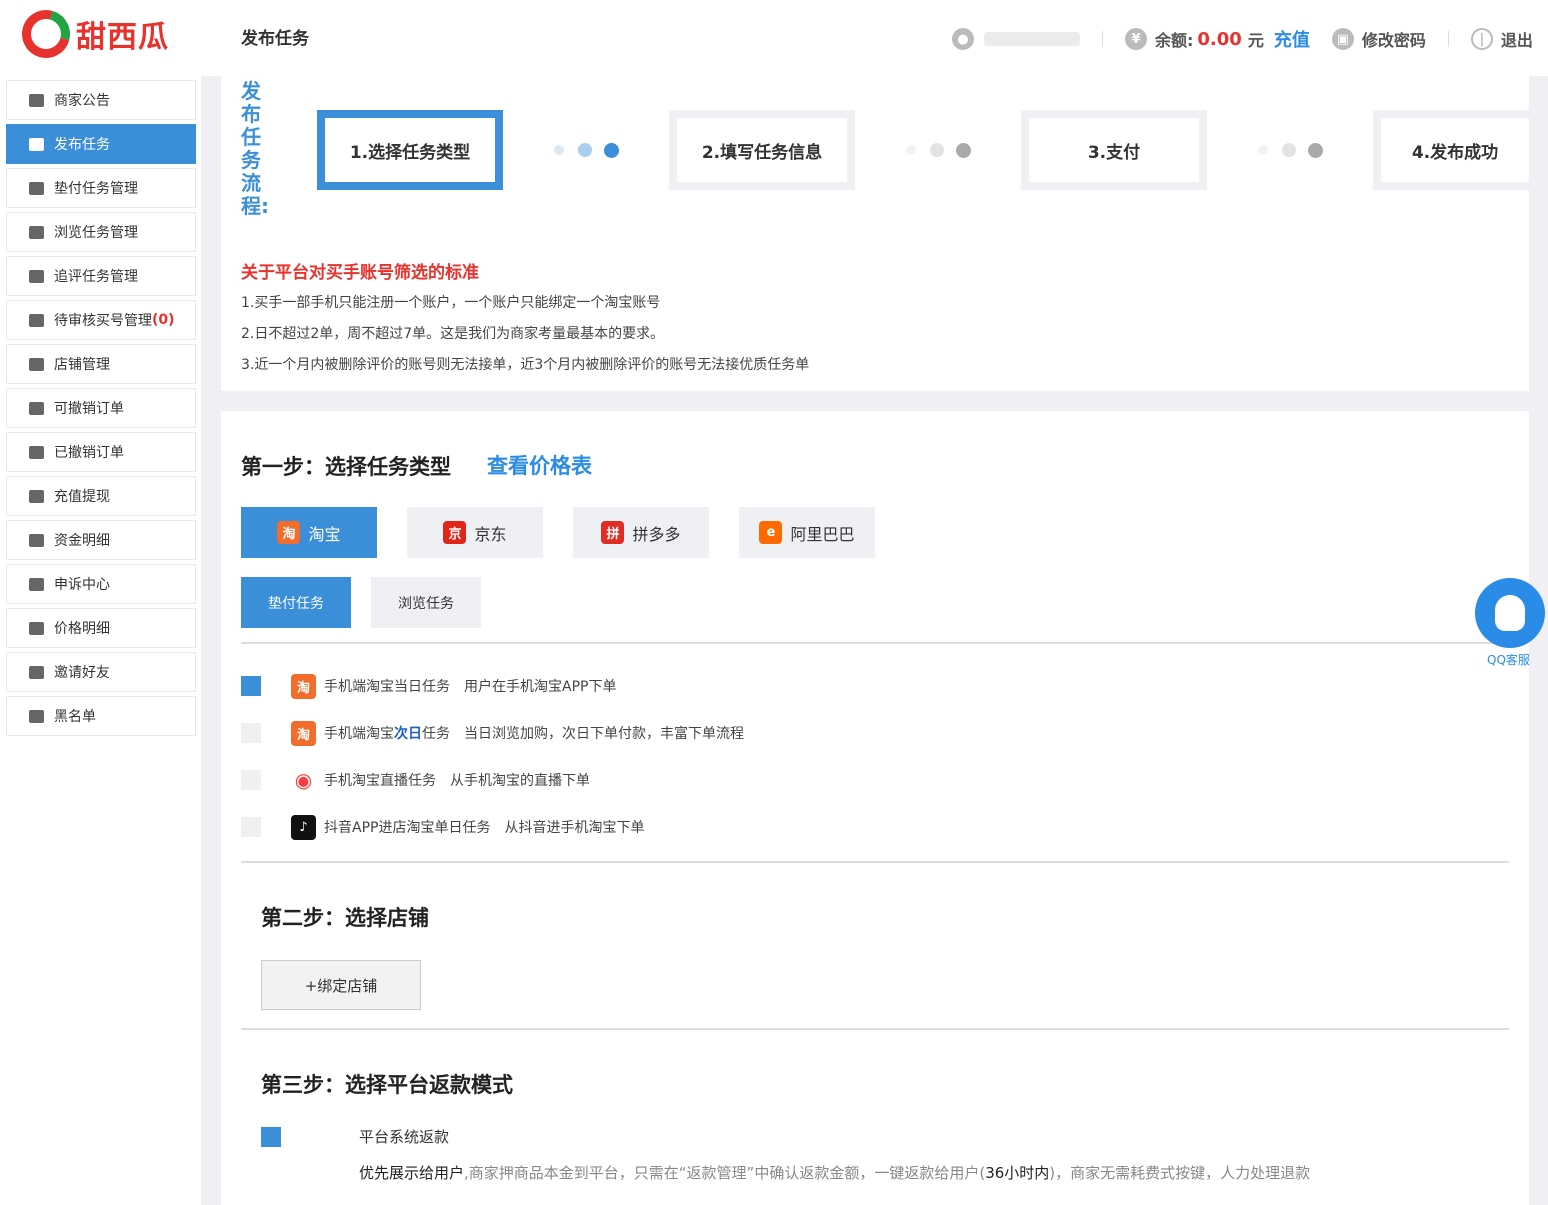  I want to click on task-name-emphasis: 次日, so click(408, 734).